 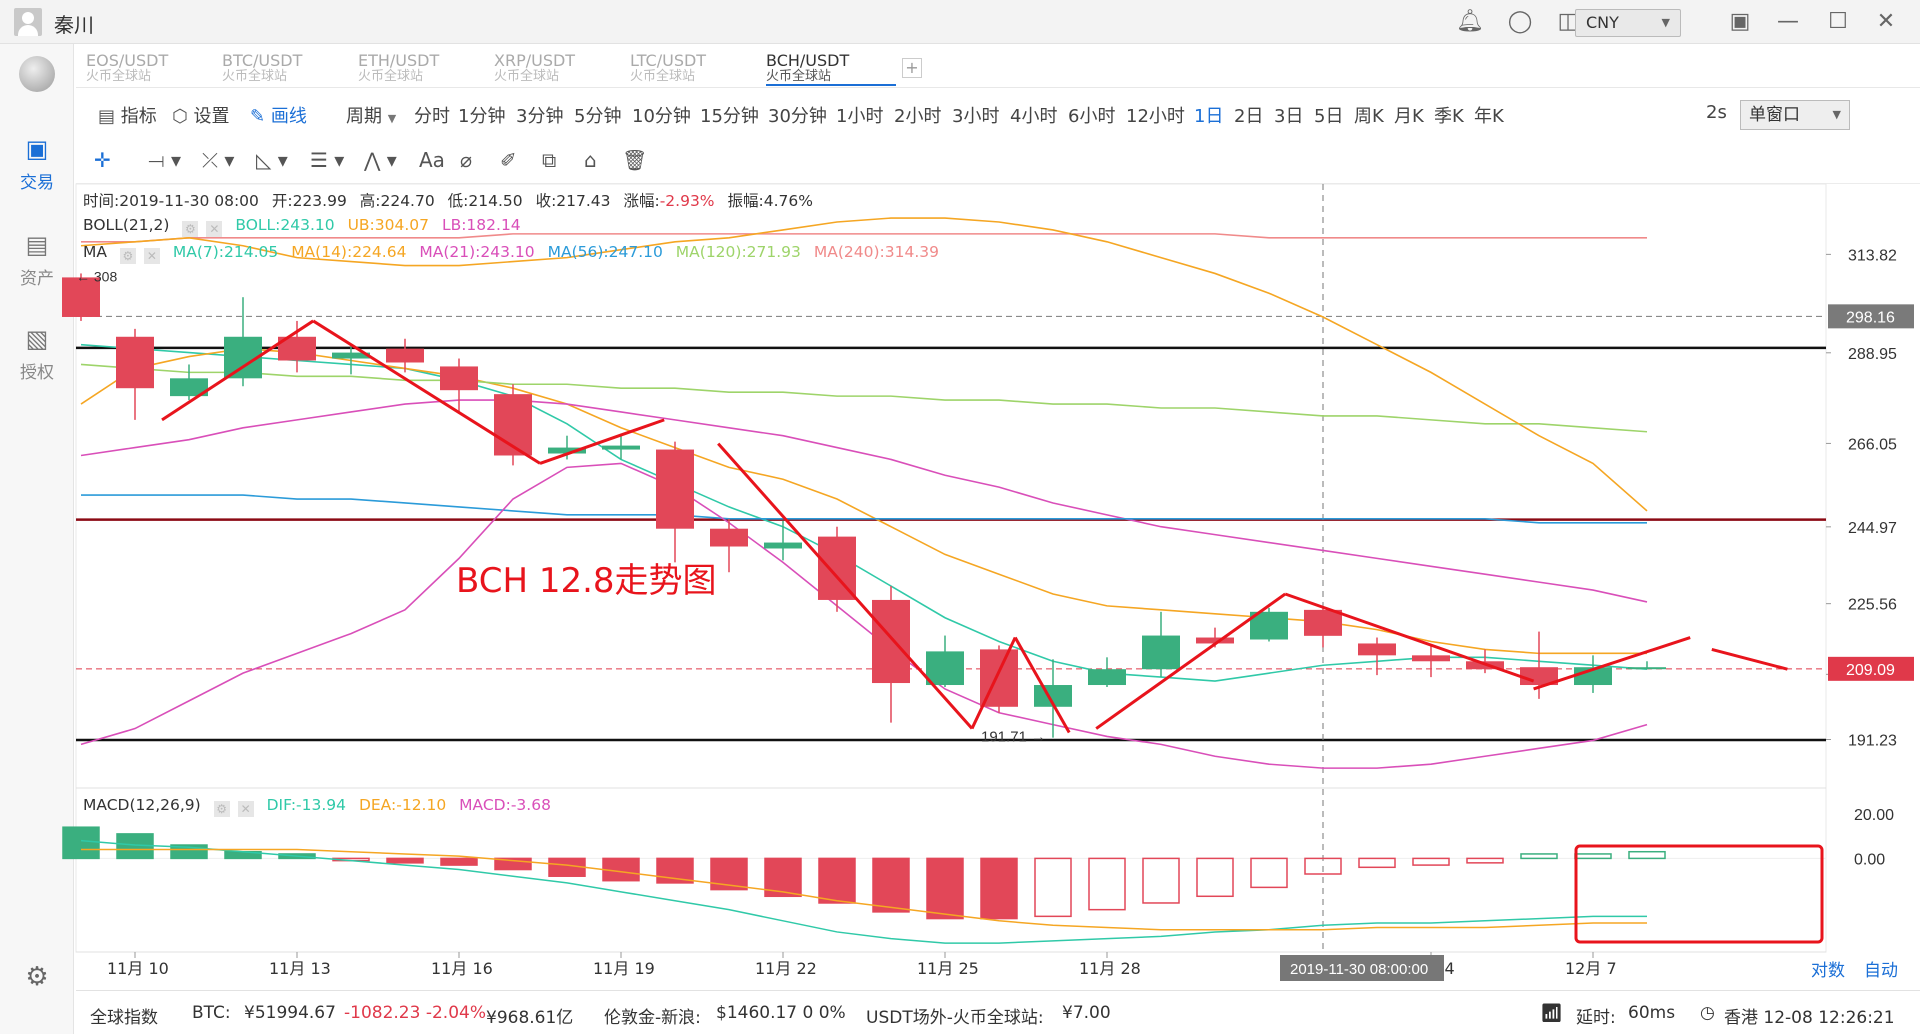 What do you see at coordinates (306, 805) in the screenshot?
I see `macd-dif: DIF:-13.94` at bounding box center [306, 805].